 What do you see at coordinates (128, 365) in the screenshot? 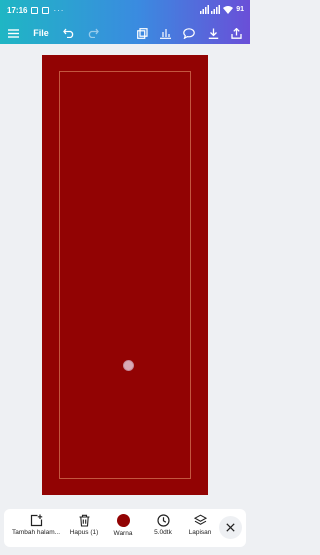
I see `page-indicator-handle` at bounding box center [128, 365].